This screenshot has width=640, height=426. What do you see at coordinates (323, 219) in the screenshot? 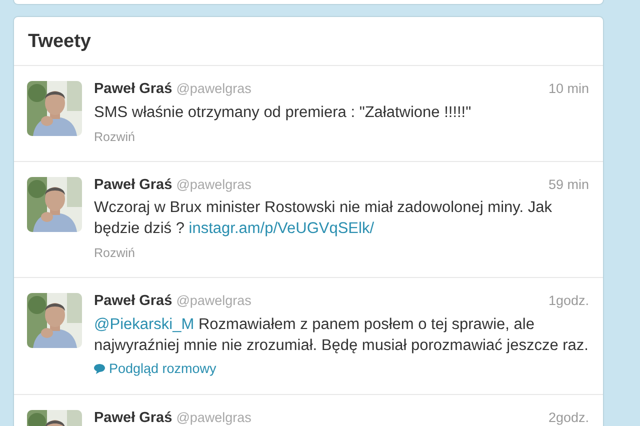
I see `tweet-text: Wczoraj w Brux minister Rostowski nie miał zadowolonej miny. Jak będzie dziś ? instagr.am/p/VeUGVqSElk/` at bounding box center [323, 219].